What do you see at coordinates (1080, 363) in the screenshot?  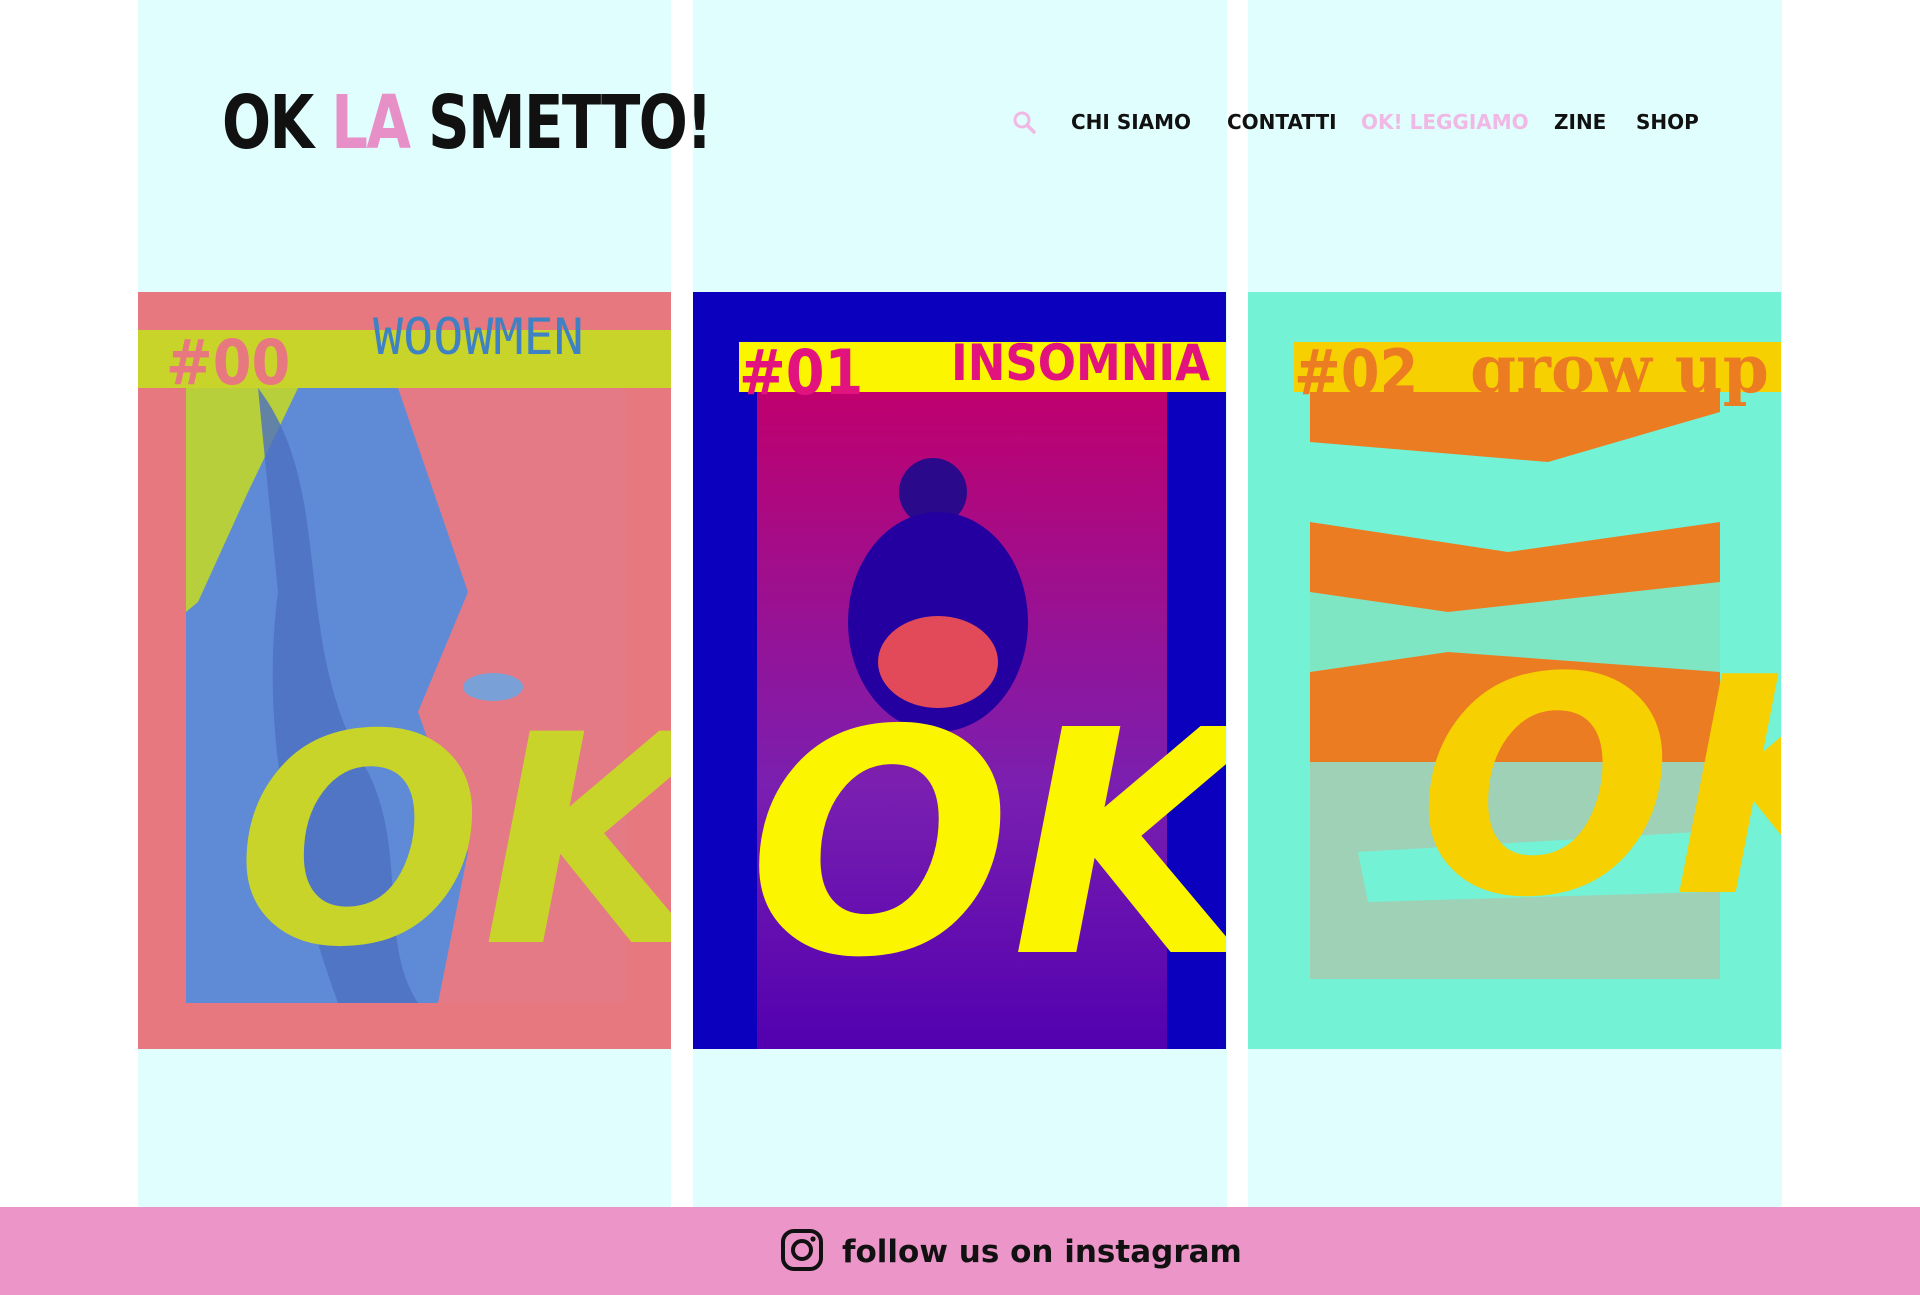 I see `cover-title-01: INSOMNIA` at bounding box center [1080, 363].